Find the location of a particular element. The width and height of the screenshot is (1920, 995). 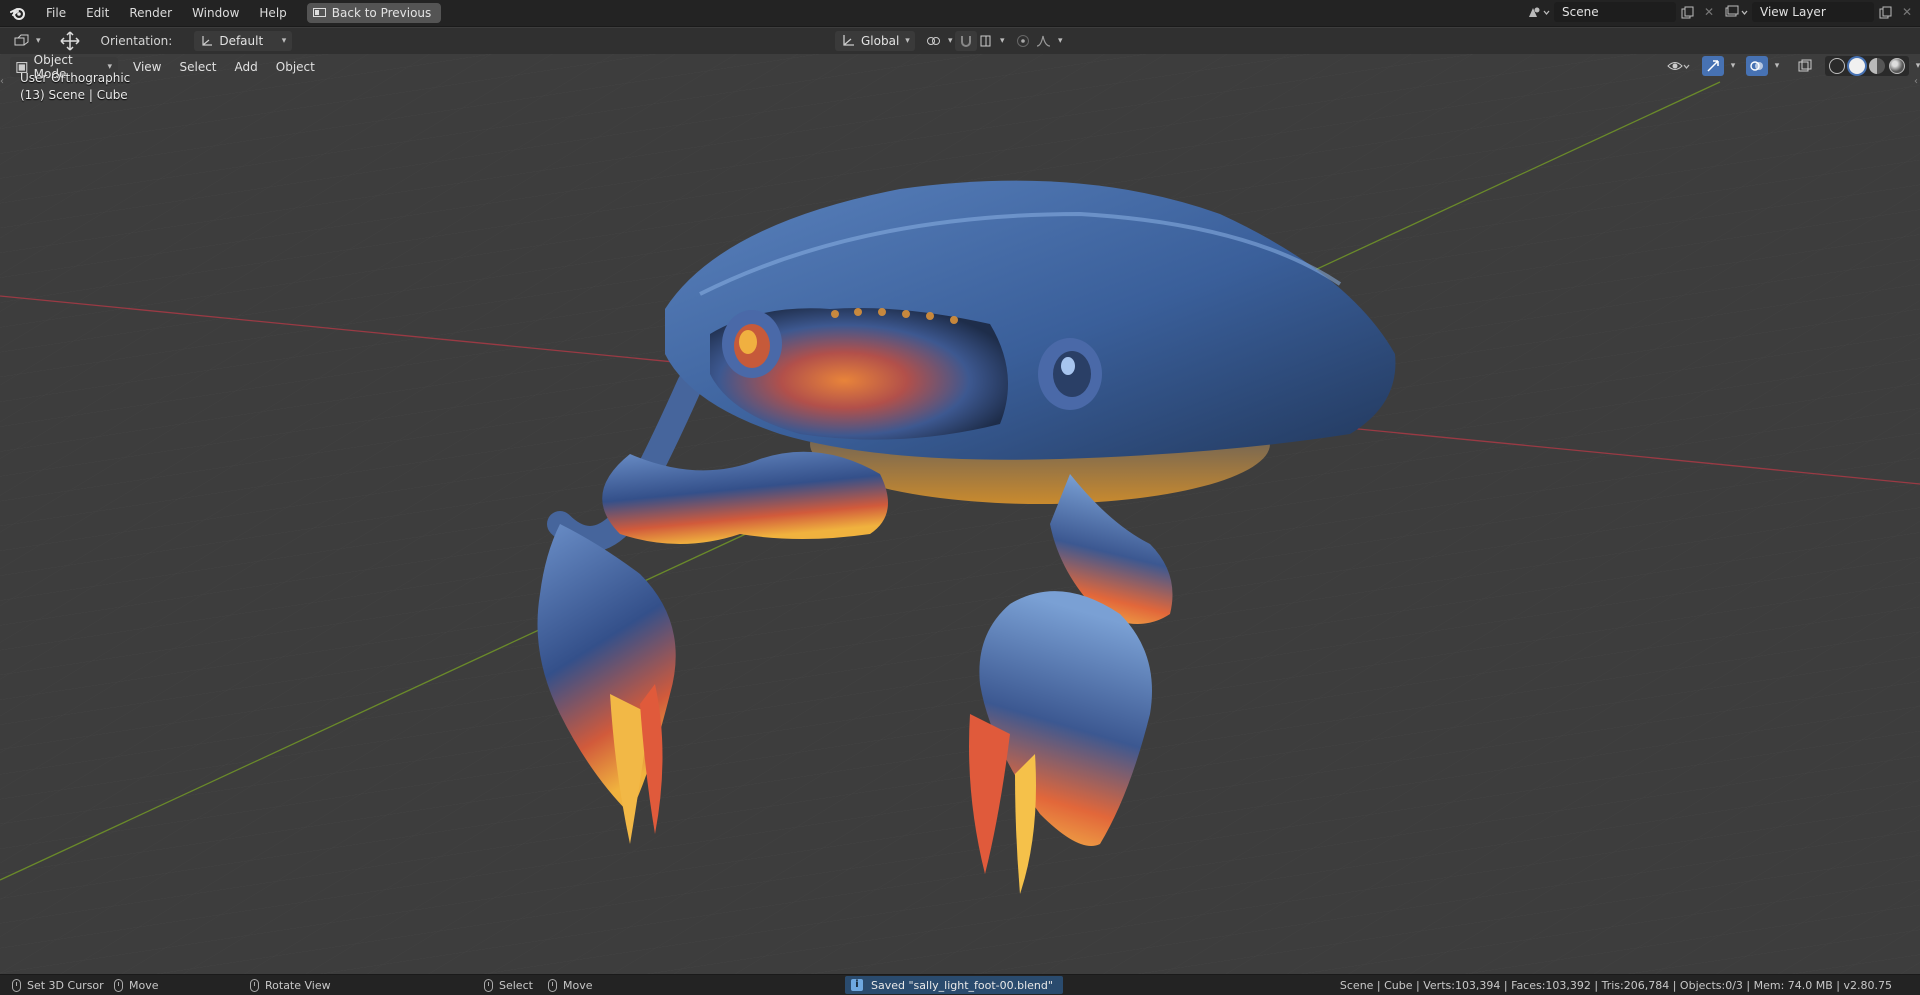

view-menu: View is located at coordinates (147, 67).